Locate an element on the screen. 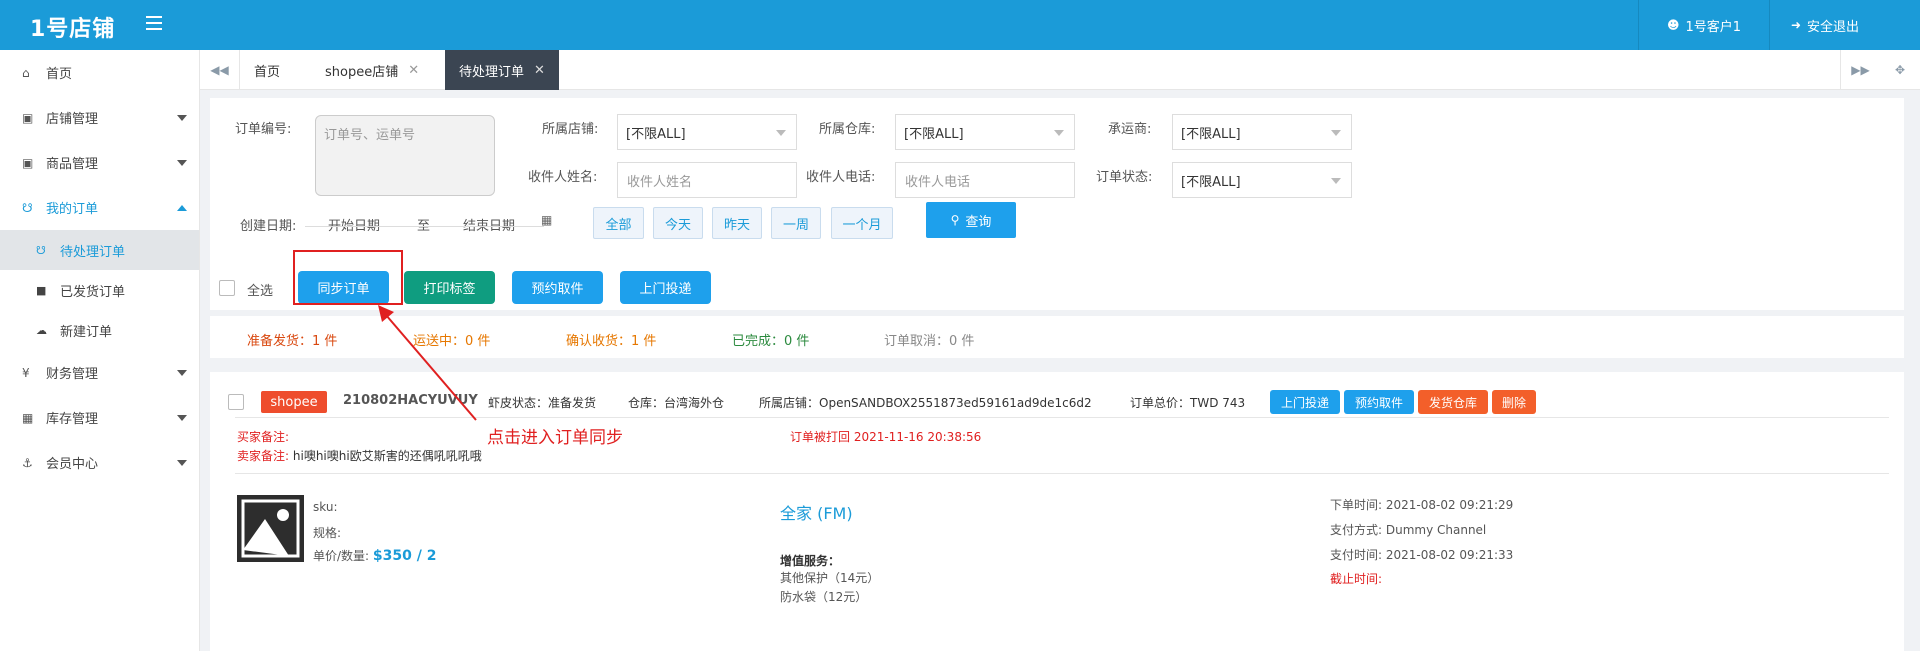 This screenshot has width=1920, height=651. carrier-select-value: [不限ALL] is located at coordinates (1211, 134).